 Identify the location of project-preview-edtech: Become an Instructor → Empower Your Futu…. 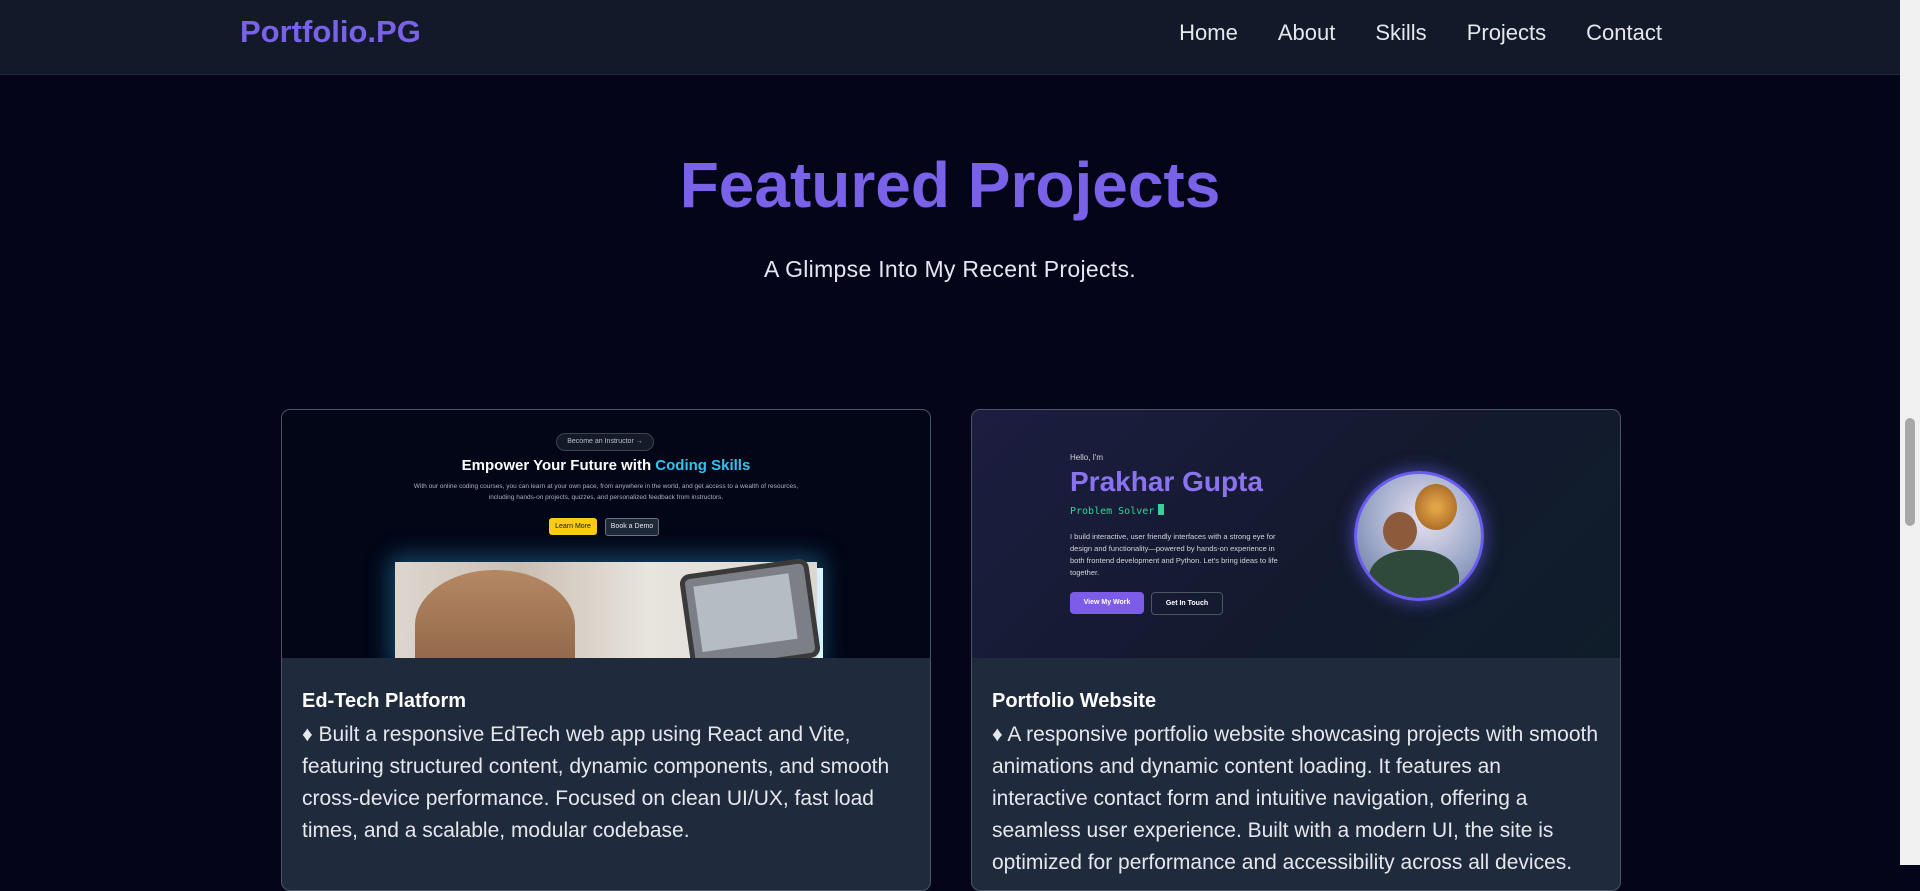
(606, 534).